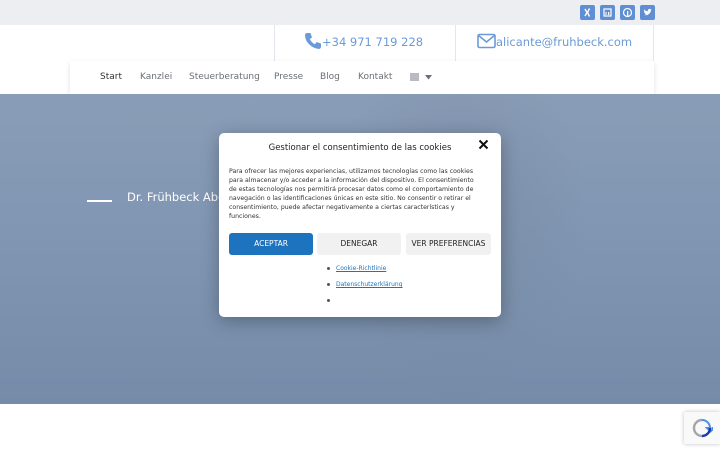 The width and height of the screenshot is (720, 450). I want to click on list-item: Datenschutzerklärung, so click(365, 285).